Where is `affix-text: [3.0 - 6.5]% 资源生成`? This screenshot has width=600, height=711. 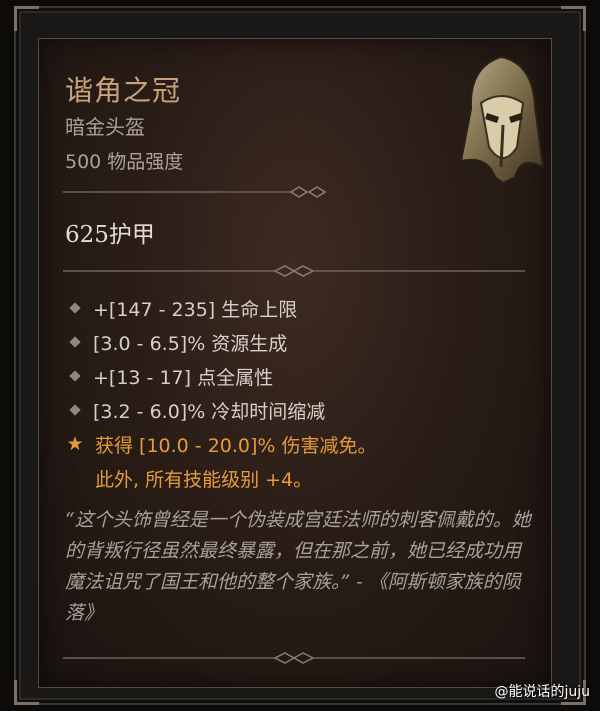
affix-text: [3.0 - 6.5]% 资源生成 is located at coordinates (190, 343).